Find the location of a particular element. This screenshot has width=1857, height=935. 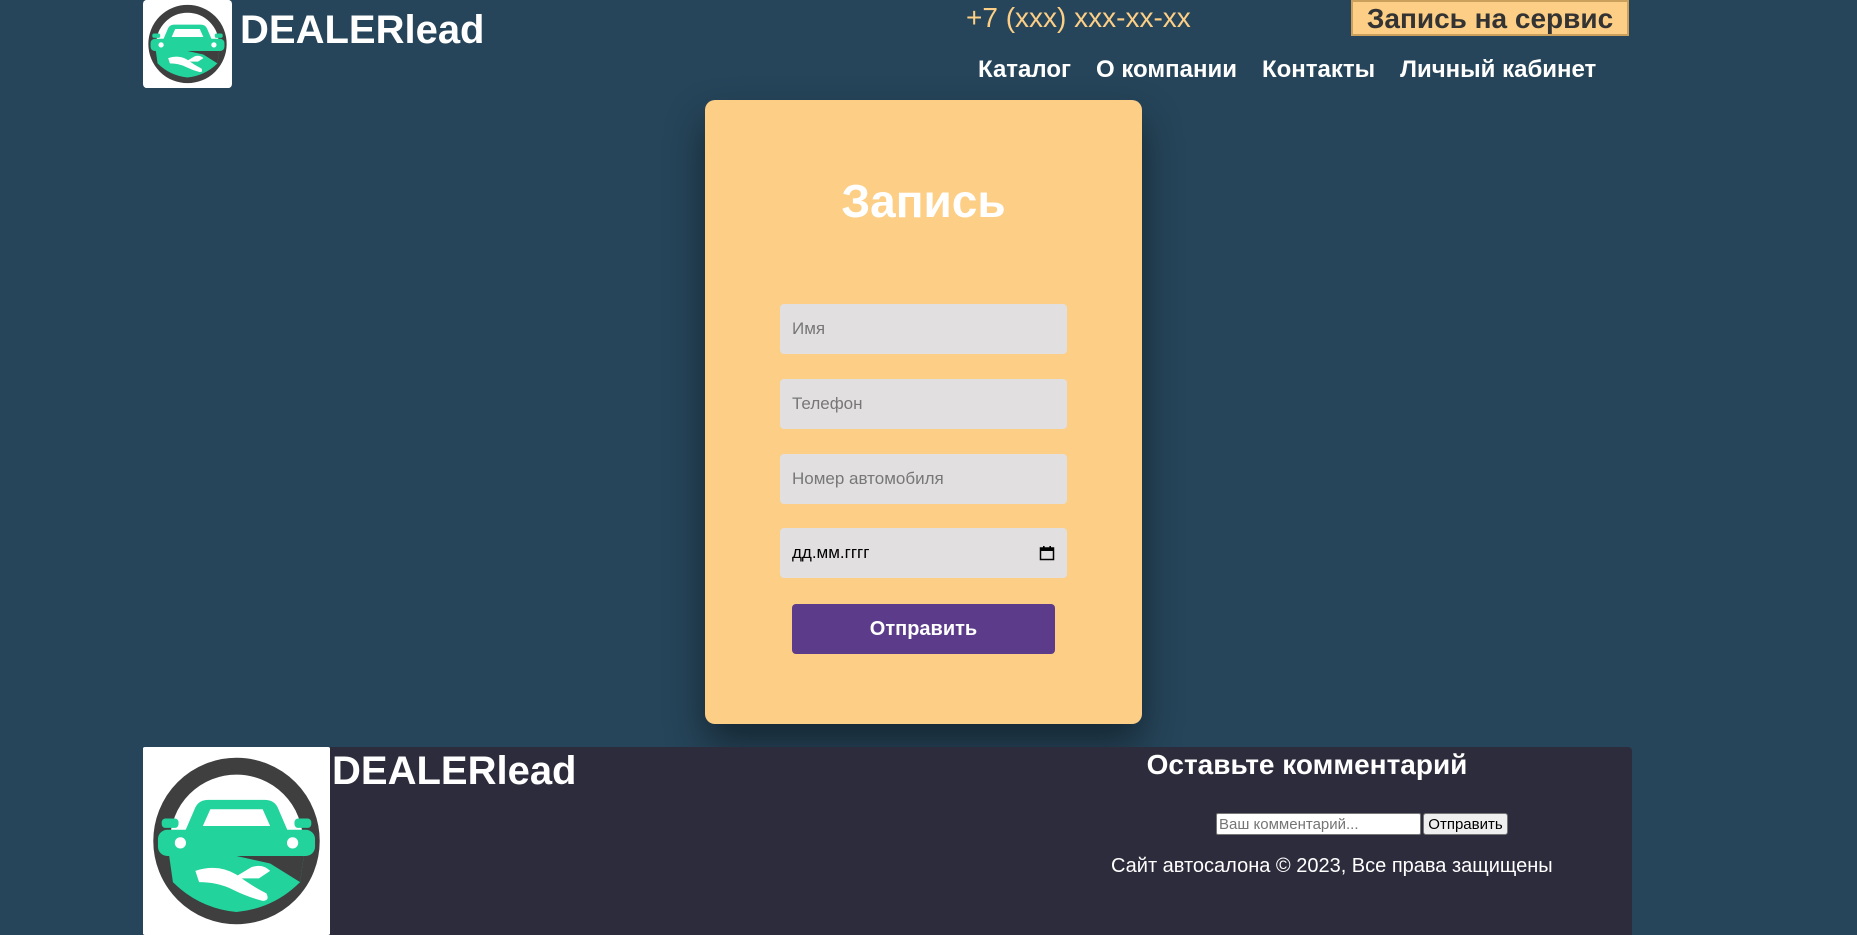

phone-field is located at coordinates (923, 404).